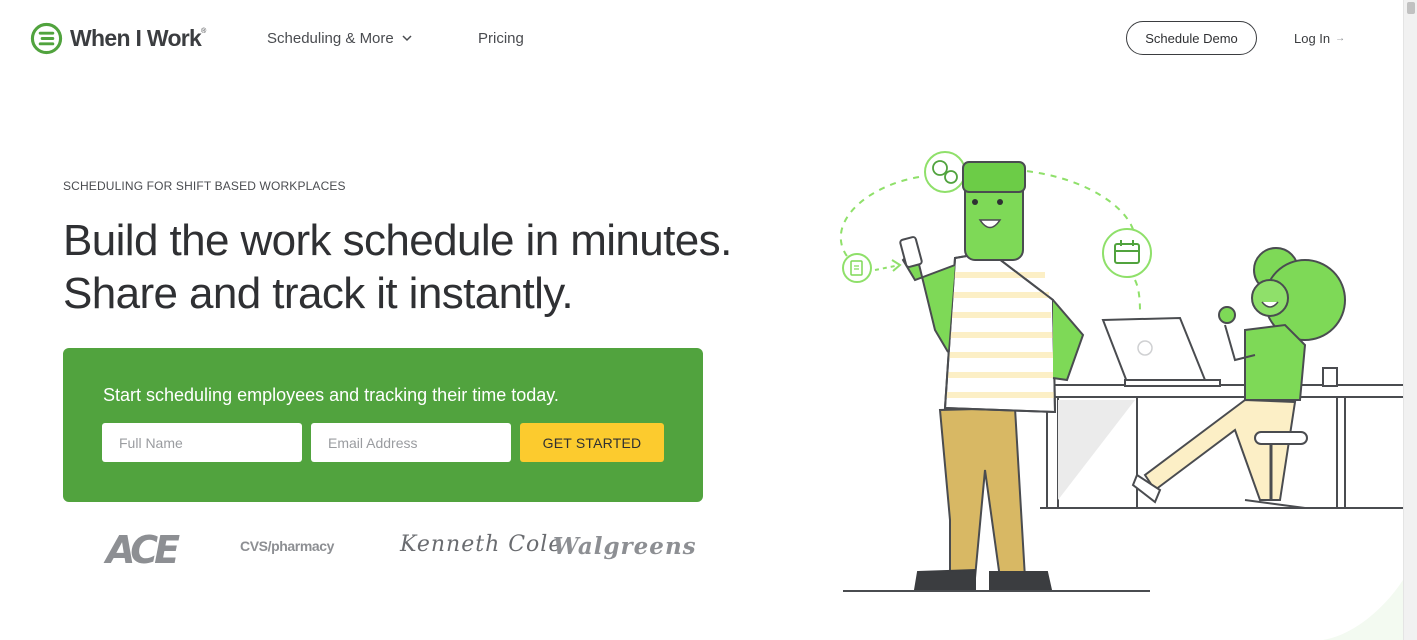 This screenshot has height=640, width=1417. Describe the element at coordinates (592, 442) in the screenshot. I see `get-started-button: GET STARTED` at that location.